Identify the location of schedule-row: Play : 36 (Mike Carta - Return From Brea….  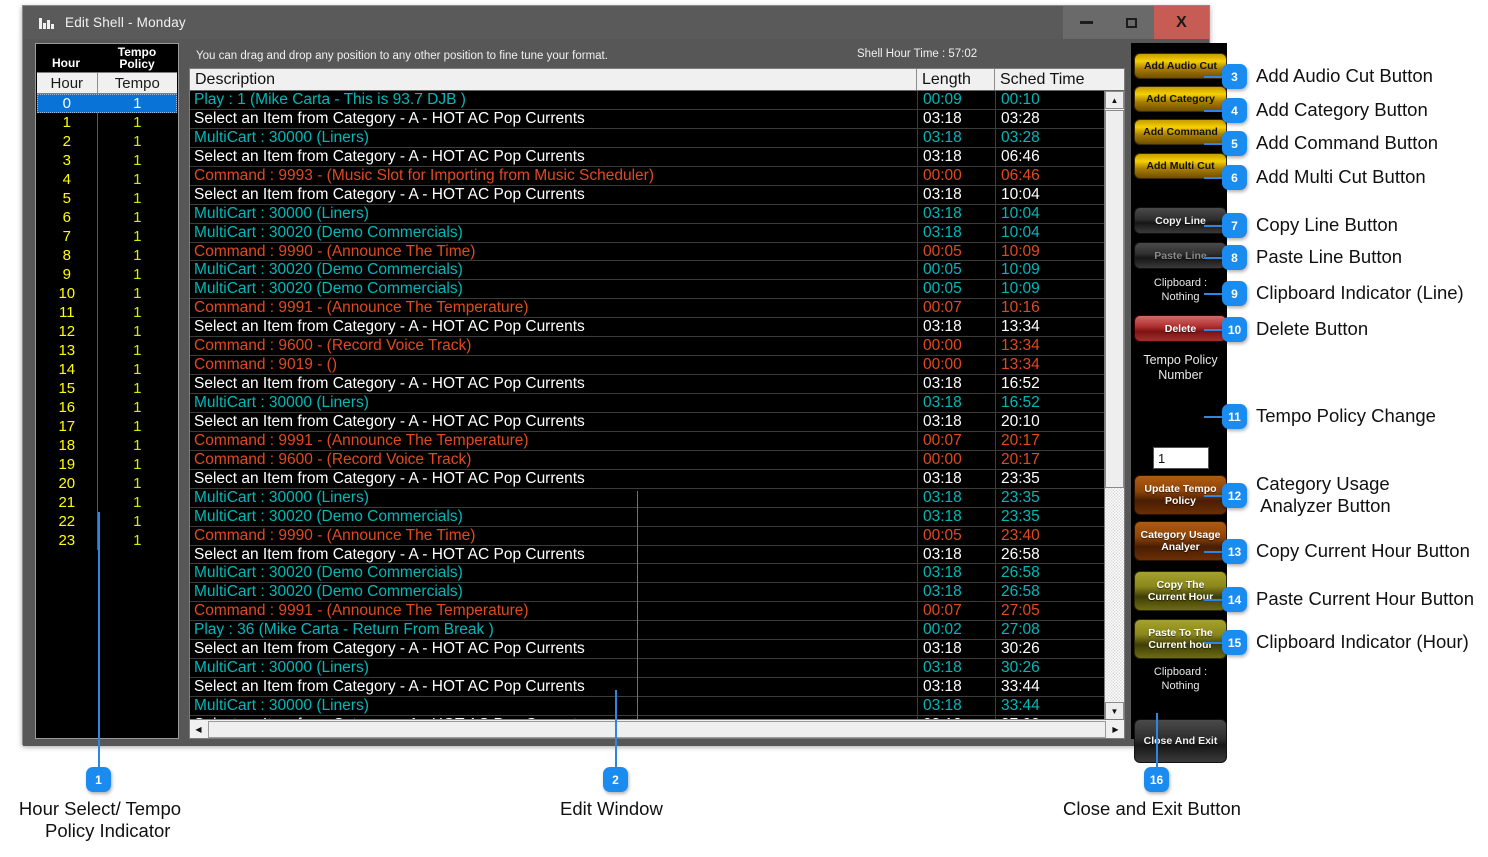
(647, 631).